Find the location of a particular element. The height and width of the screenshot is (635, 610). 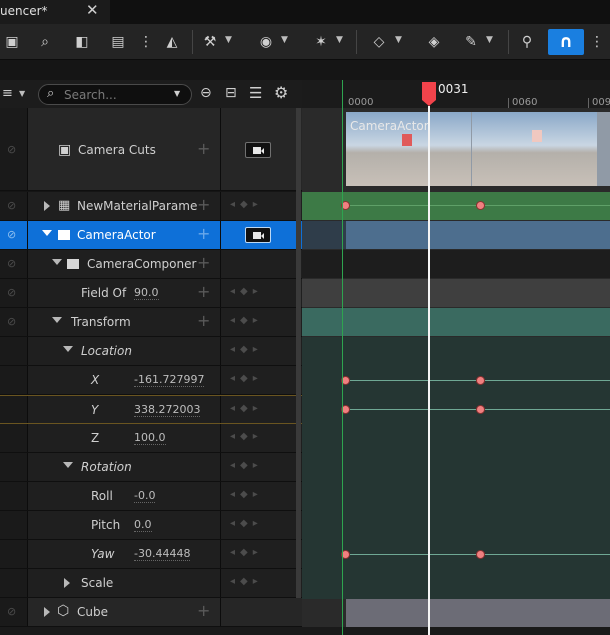

playhead-line is located at coordinates (429, 370).